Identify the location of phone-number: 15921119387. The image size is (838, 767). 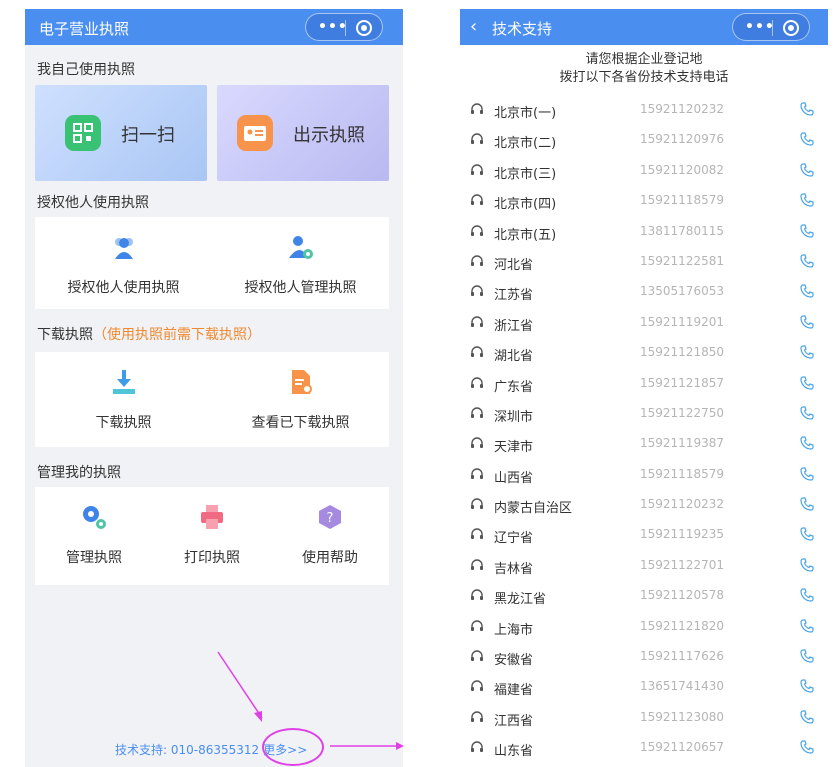
(682, 443).